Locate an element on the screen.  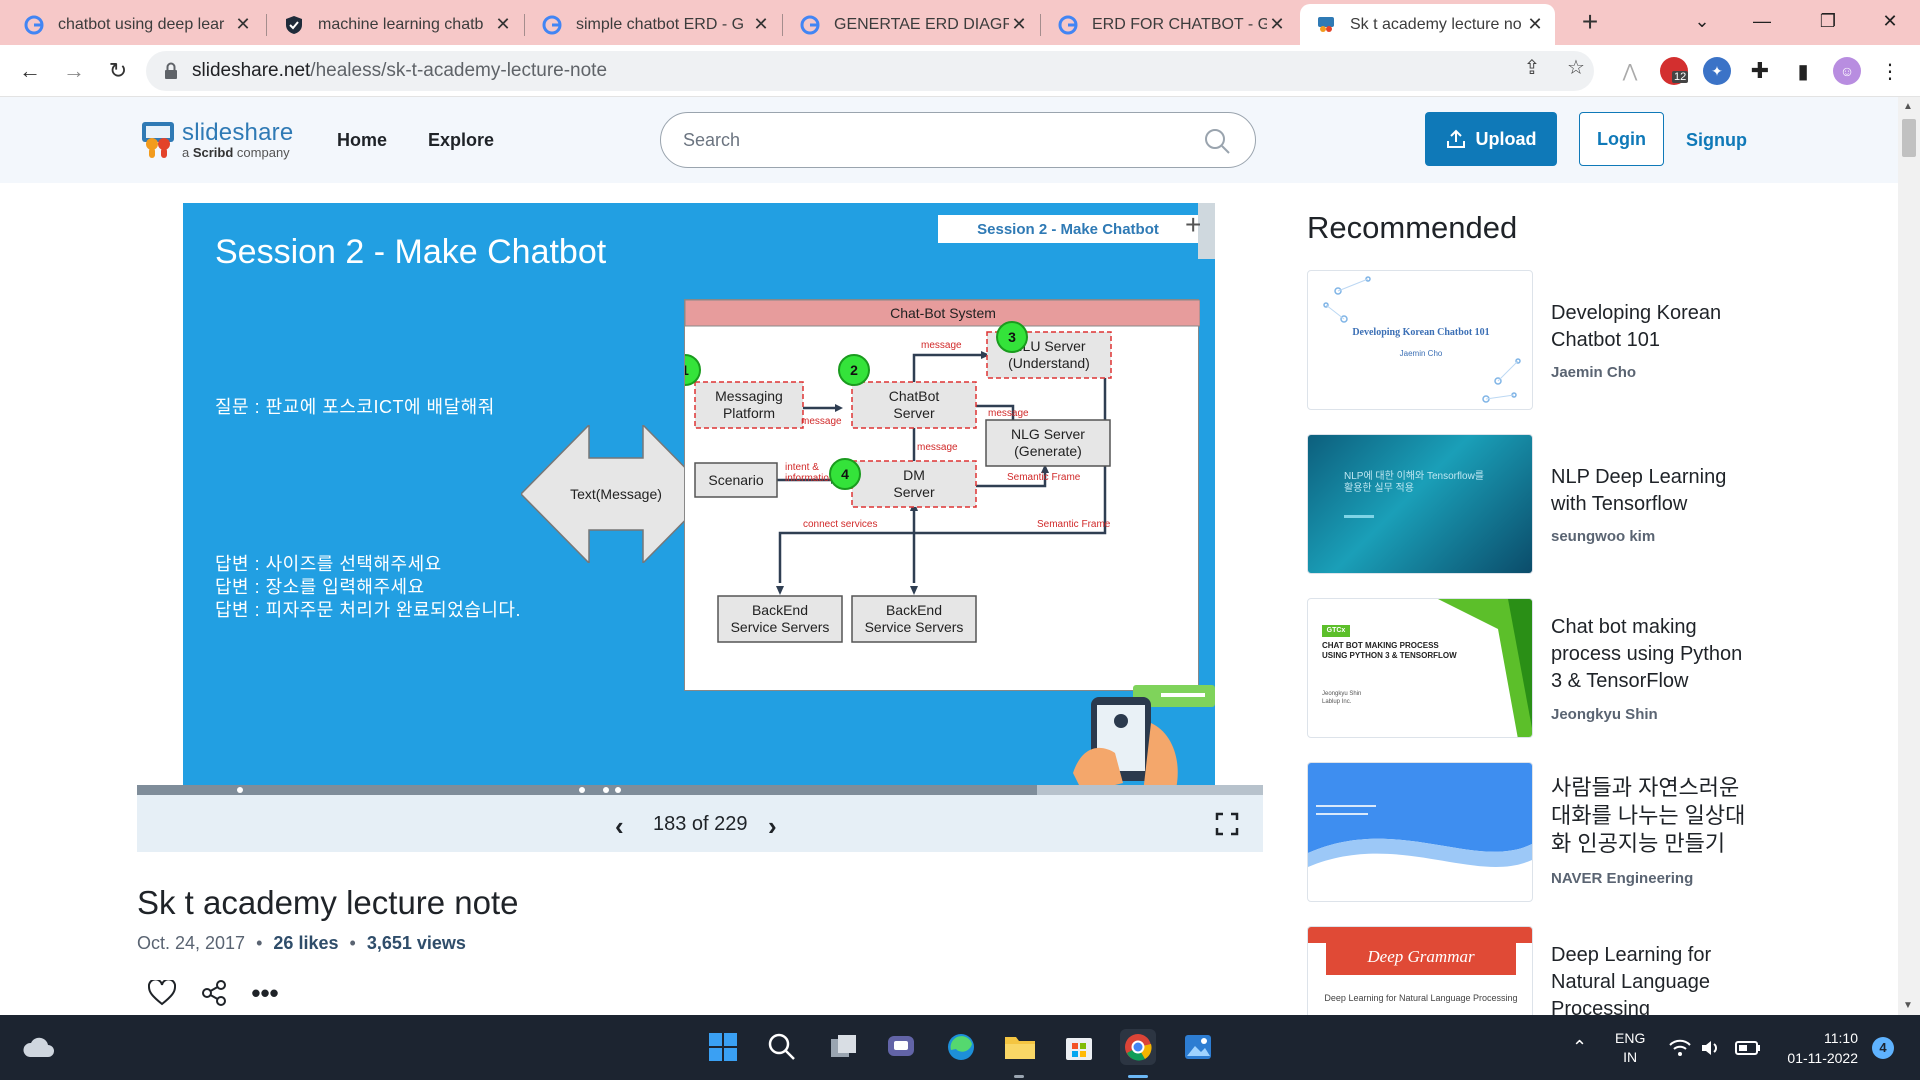
browser-tab: machine learning chatb ✕ is located at coordinates (395, 24).